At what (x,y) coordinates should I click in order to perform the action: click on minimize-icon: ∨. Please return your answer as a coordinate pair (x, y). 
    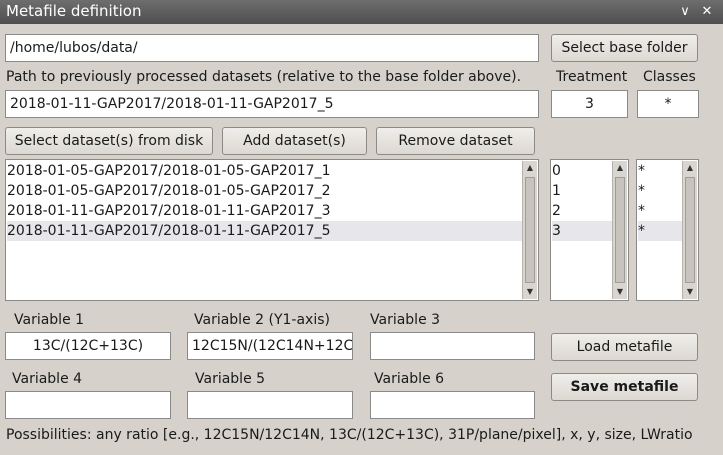
    Looking at the image, I should click on (685, 12).